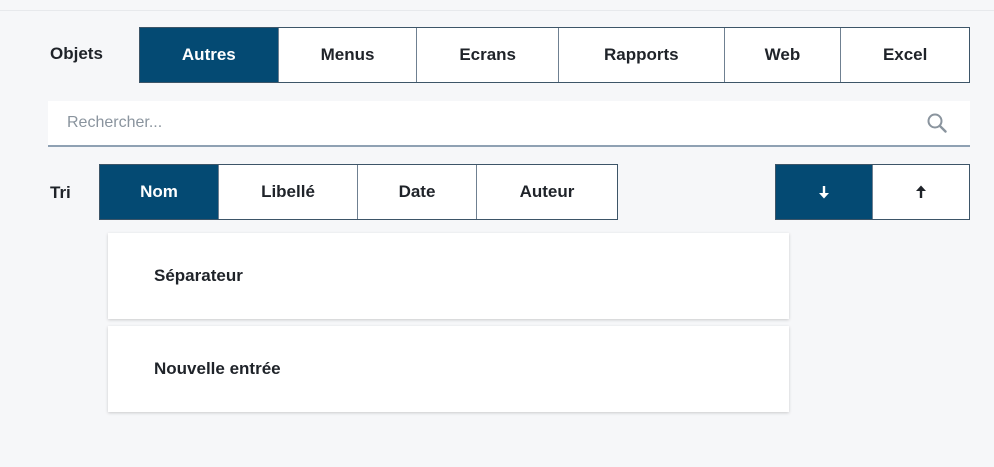  I want to click on tab-menus: Menus, so click(348, 55).